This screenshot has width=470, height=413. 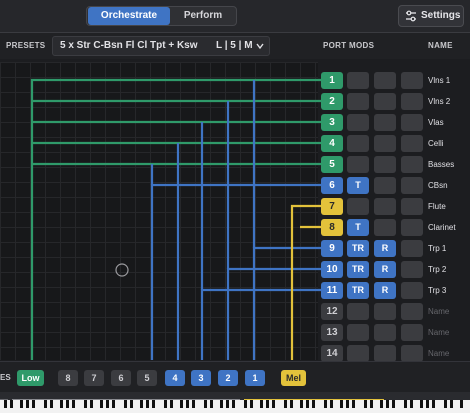 What do you see at coordinates (439, 80) in the screenshot?
I see `track-name: Vlns 1` at bounding box center [439, 80].